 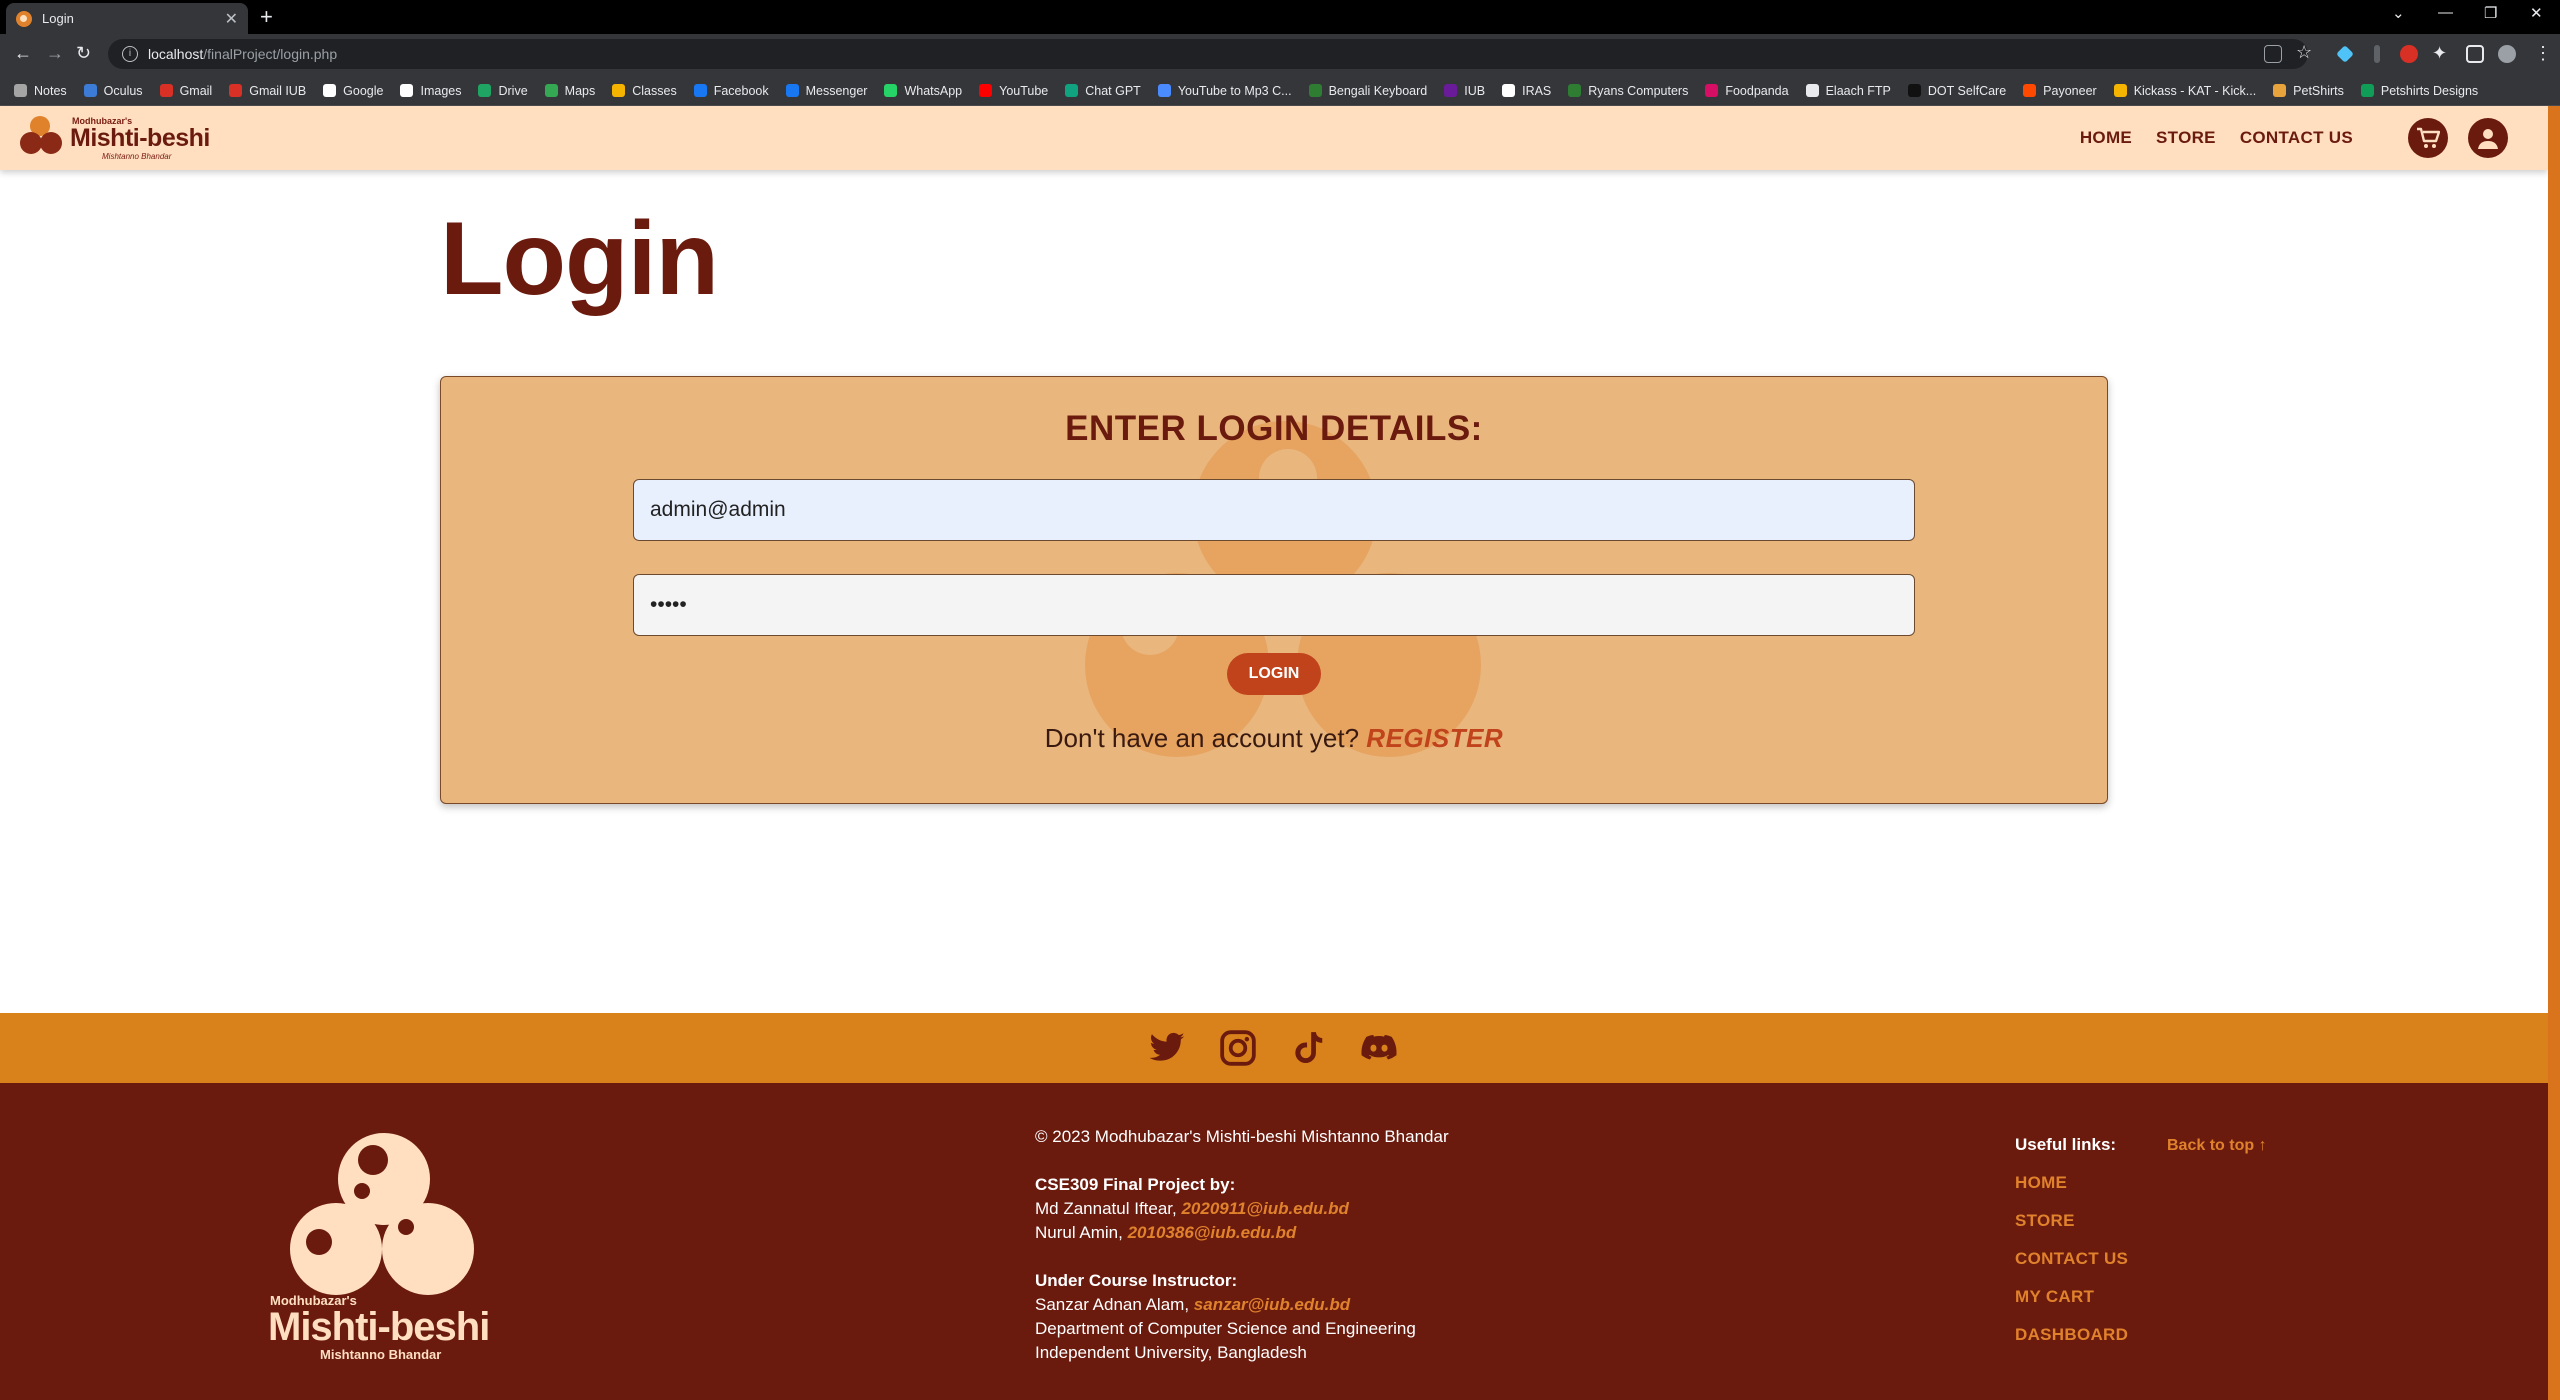 What do you see at coordinates (1264, 1208) in the screenshot?
I see `member-1-email: 2020911@iub.edu.bd` at bounding box center [1264, 1208].